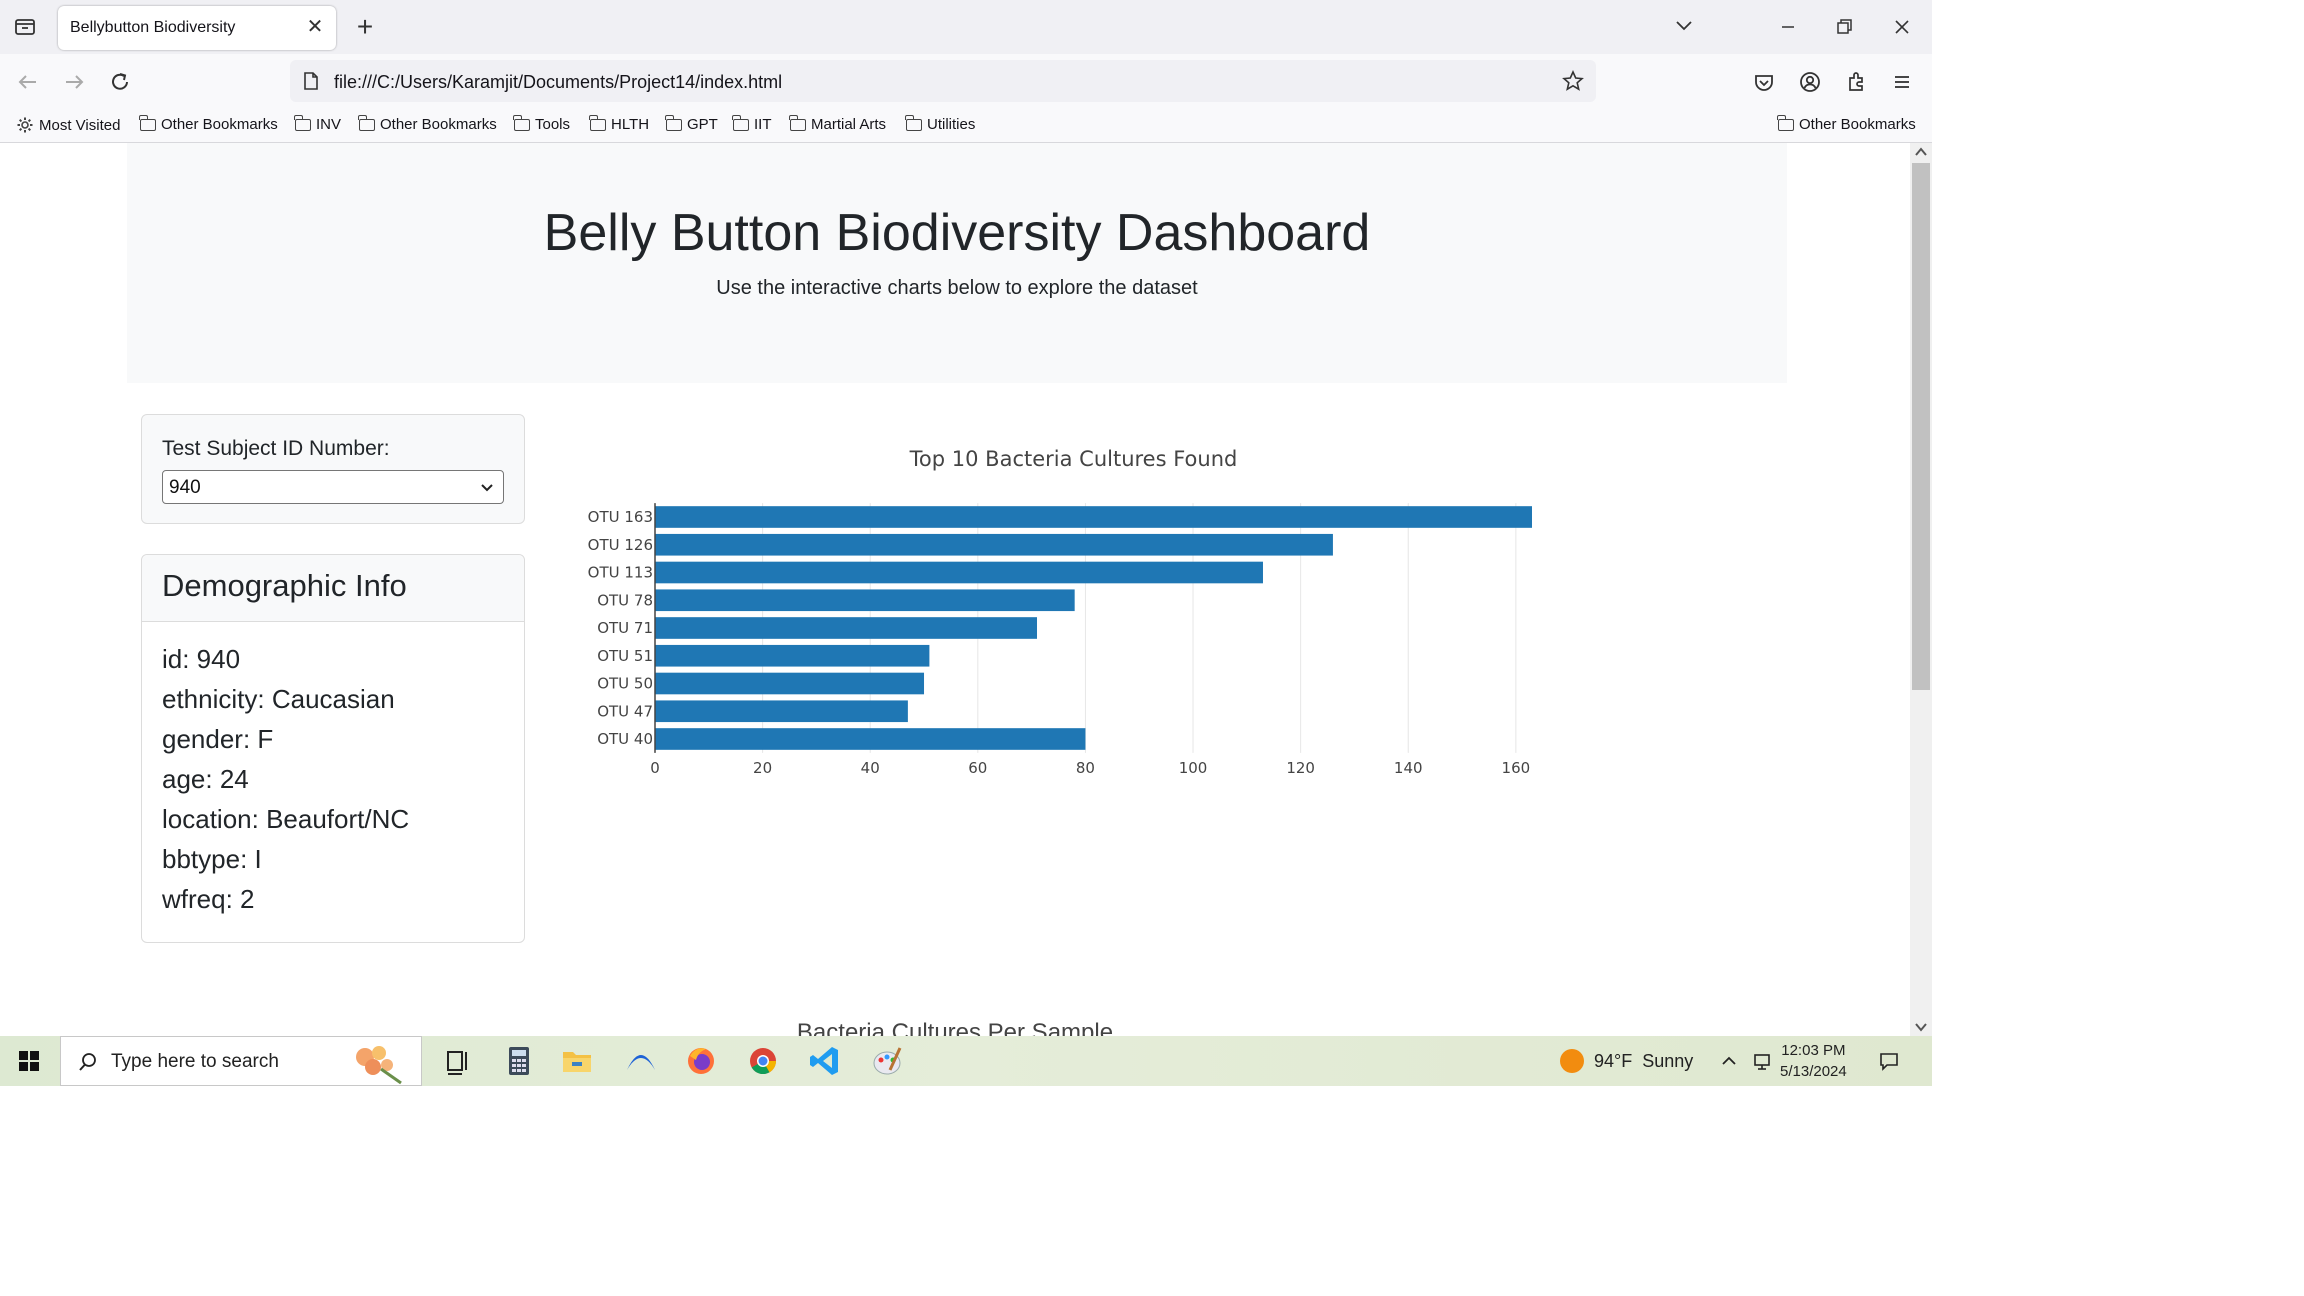 Image resolution: width=2304 pixels, height=1296 pixels. I want to click on subject-id-dropdown: 940, so click(333, 487).